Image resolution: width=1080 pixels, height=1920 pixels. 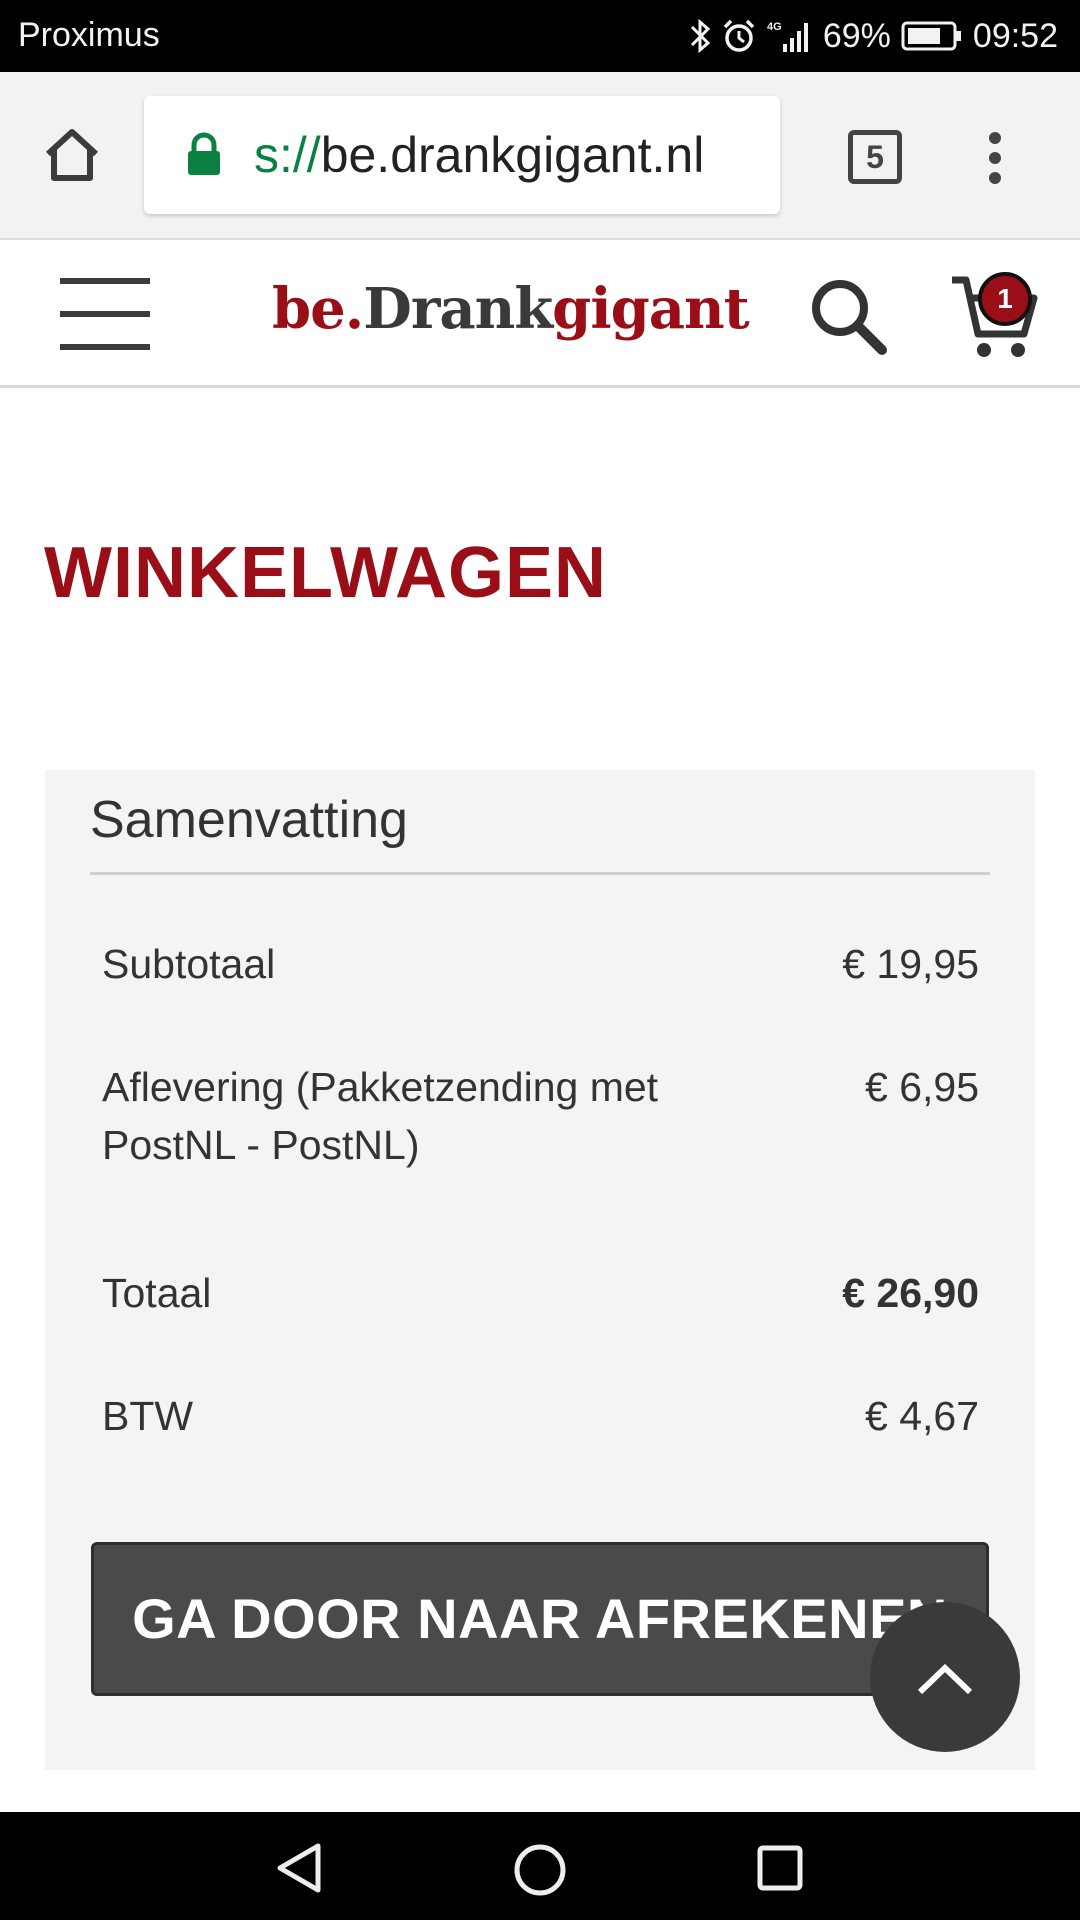 I want to click on delivery-value: € 6,95, so click(x=922, y=1087).